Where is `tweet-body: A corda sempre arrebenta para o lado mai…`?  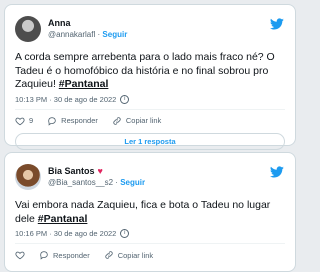
tweet-body: A corda sempre arrebenta para o lado mai… is located at coordinates (145, 70).